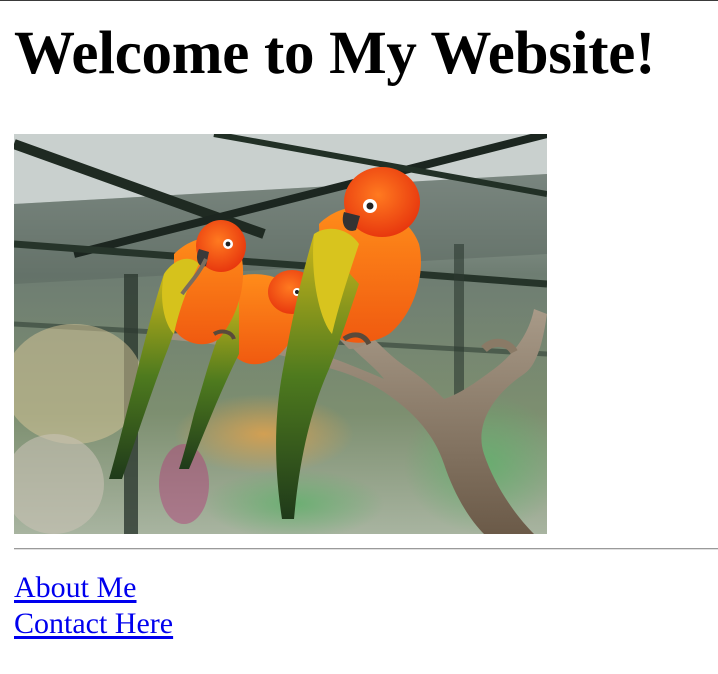  What do you see at coordinates (93, 588) in the screenshot?
I see `about-me-link: About Me` at bounding box center [93, 588].